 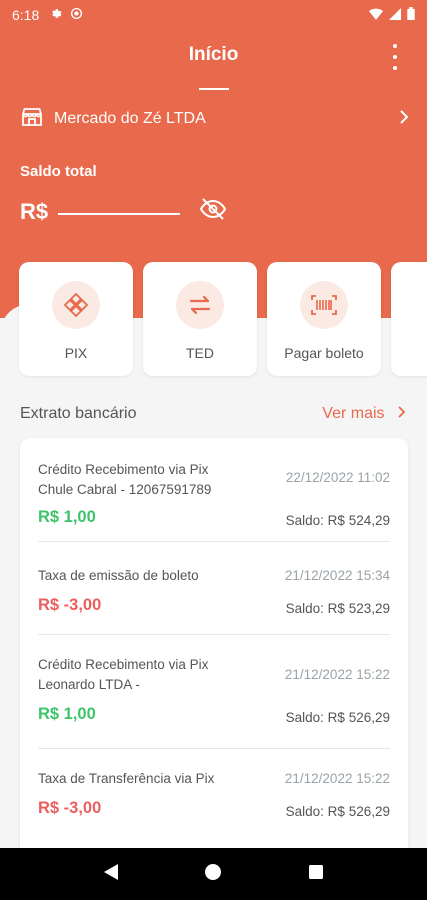 What do you see at coordinates (58, 171) in the screenshot?
I see `balance-label: Saldo total` at bounding box center [58, 171].